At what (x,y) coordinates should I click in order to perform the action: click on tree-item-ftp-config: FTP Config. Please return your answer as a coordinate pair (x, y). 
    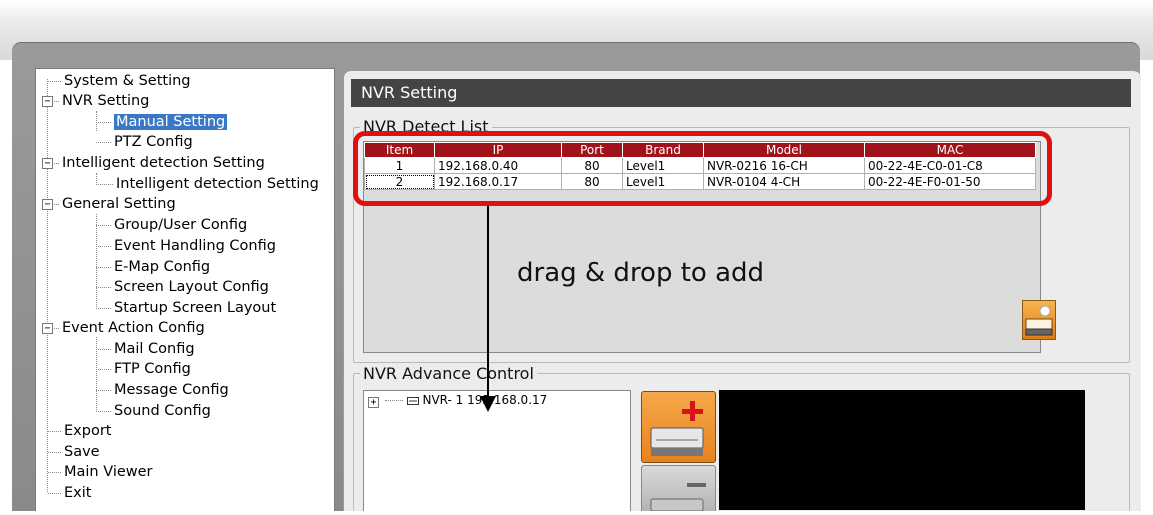
    Looking at the image, I should click on (143, 369).